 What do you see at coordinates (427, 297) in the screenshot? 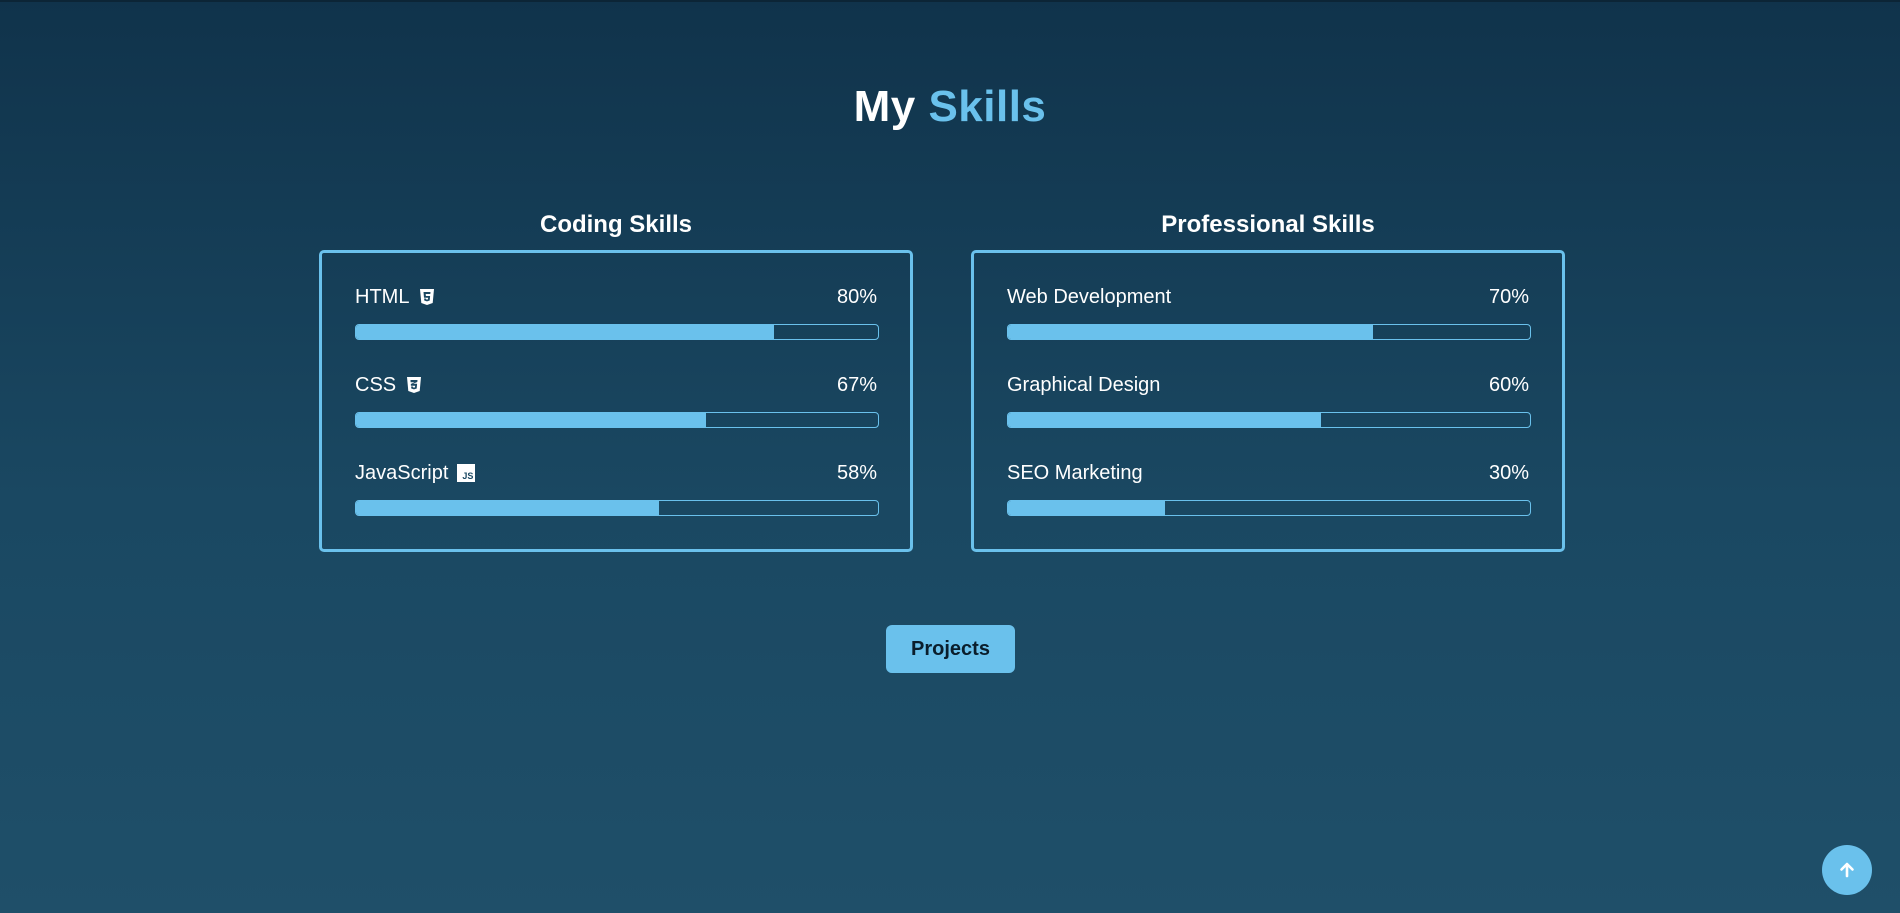
I see `html5-icon` at bounding box center [427, 297].